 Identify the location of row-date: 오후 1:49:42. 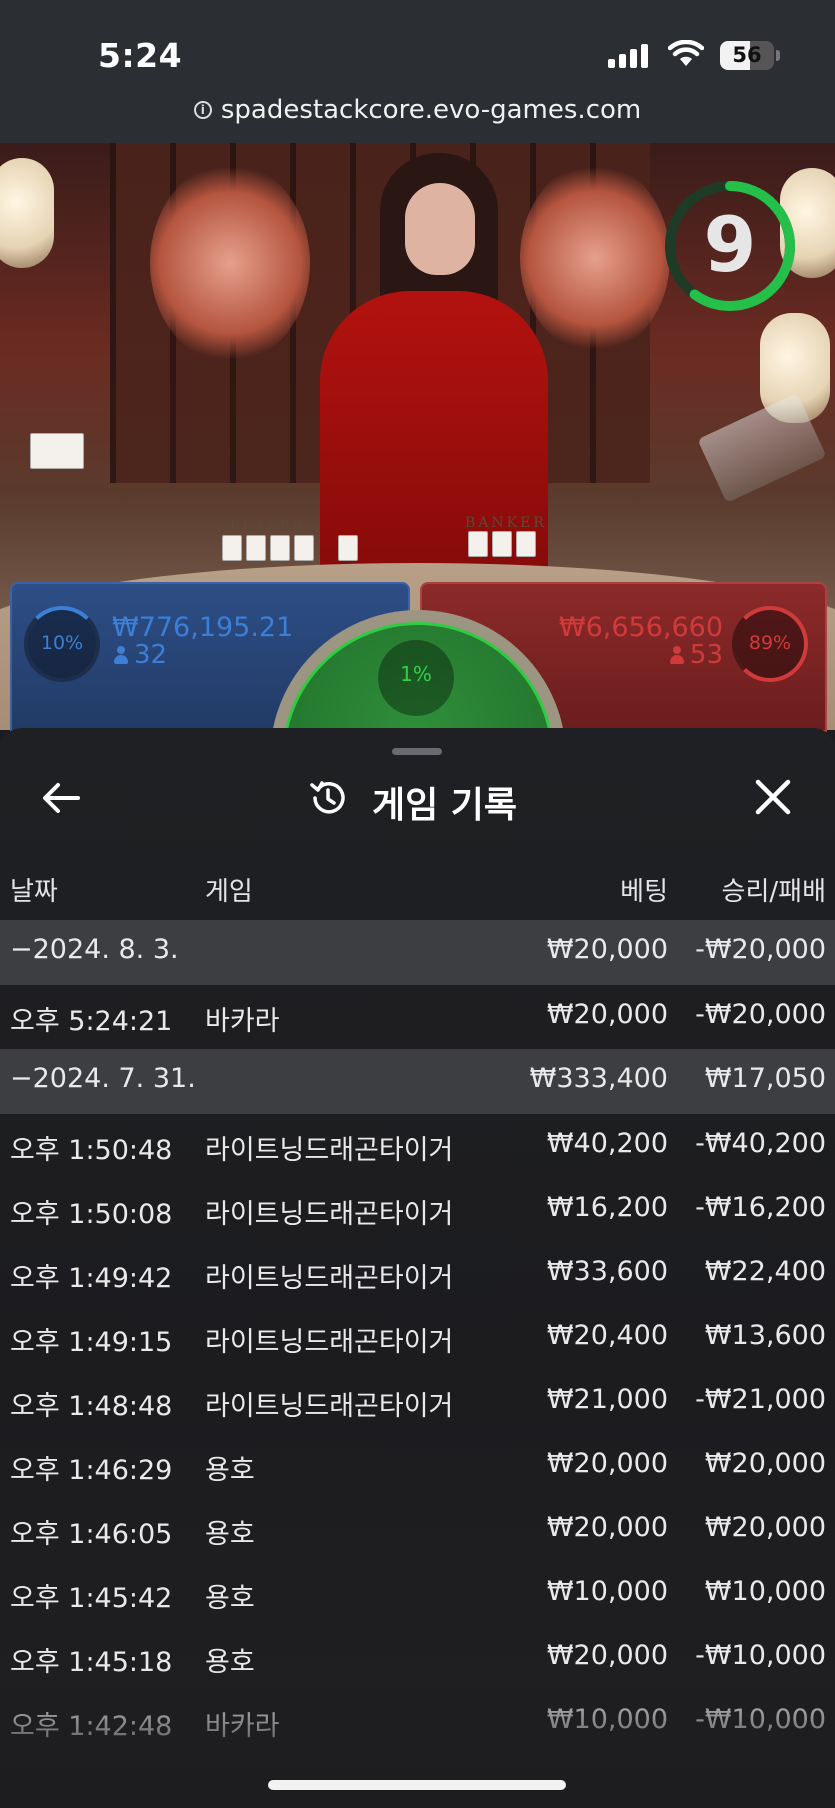
(91, 1278).